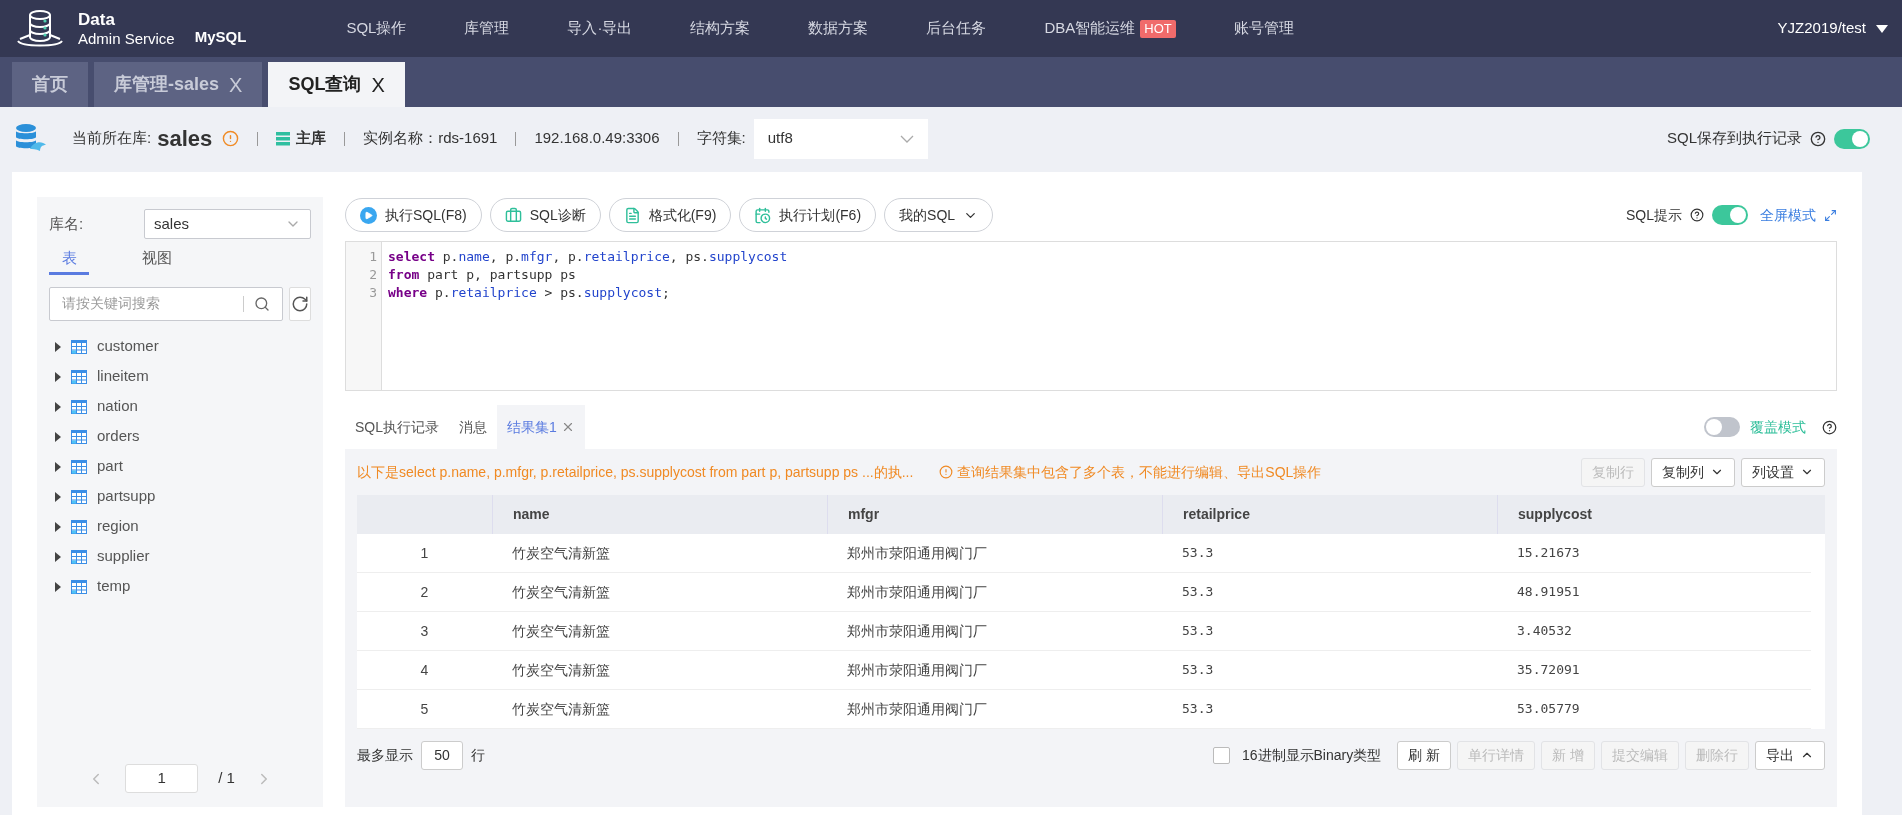 The width and height of the screenshot is (1902, 815). What do you see at coordinates (50, 84) in the screenshot?
I see `page-tab: 首页` at bounding box center [50, 84].